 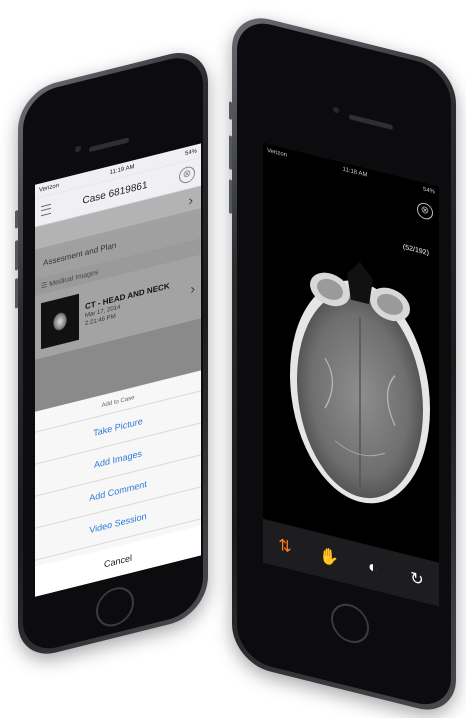 What do you see at coordinates (60, 321) in the screenshot?
I see `ct-thumbnail` at bounding box center [60, 321].